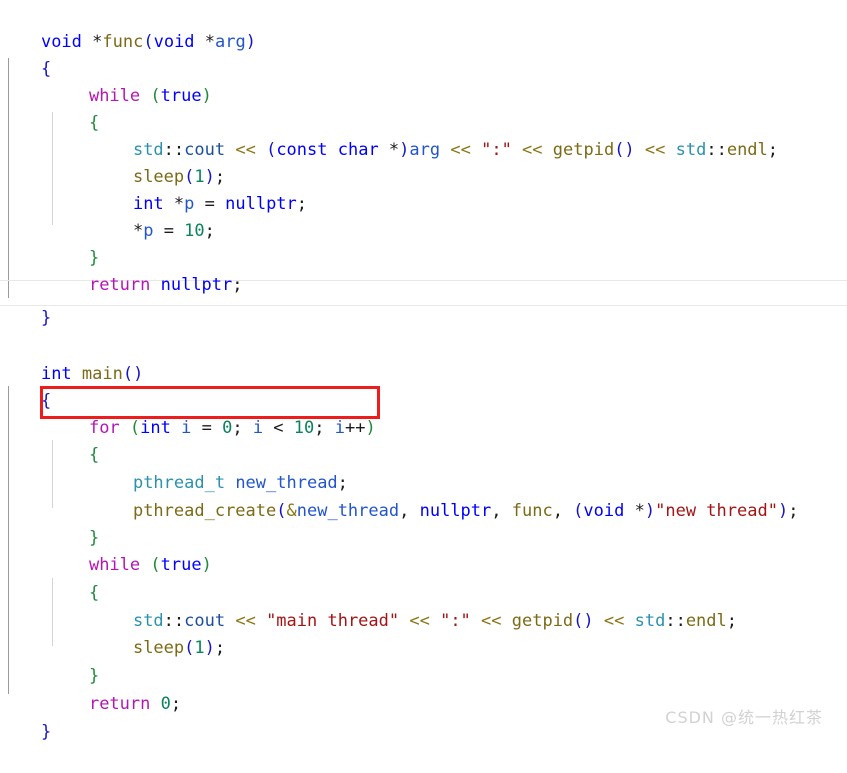 This screenshot has height=773, width=847. I want to click on code-line-19: }, so click(423, 523).